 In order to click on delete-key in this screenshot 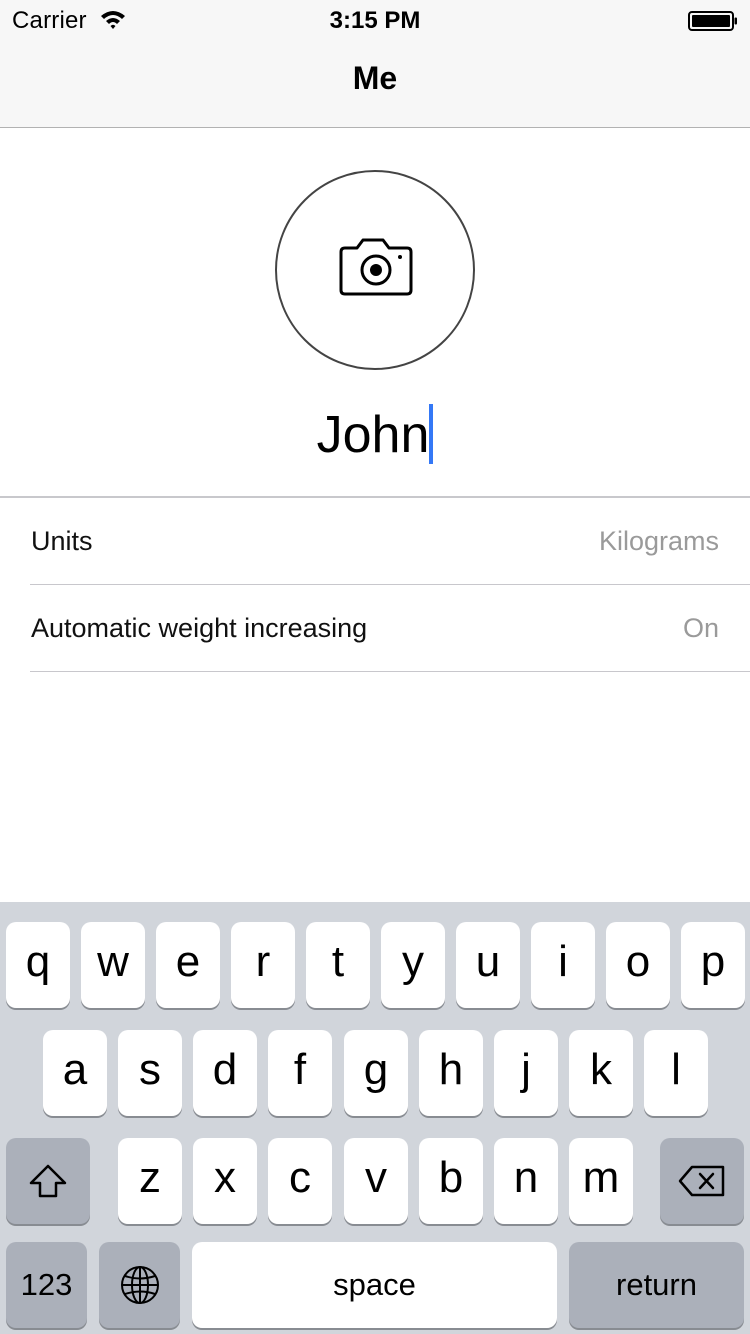, I will do `click(702, 1181)`.